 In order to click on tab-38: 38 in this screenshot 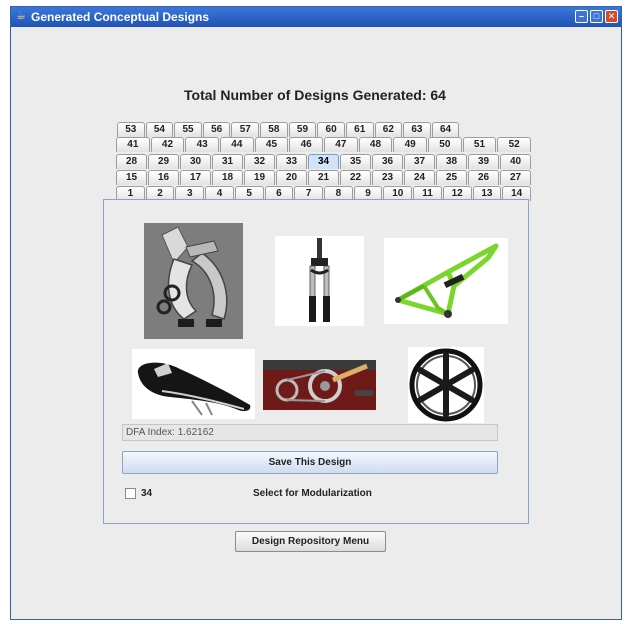, I will do `click(451, 161)`.